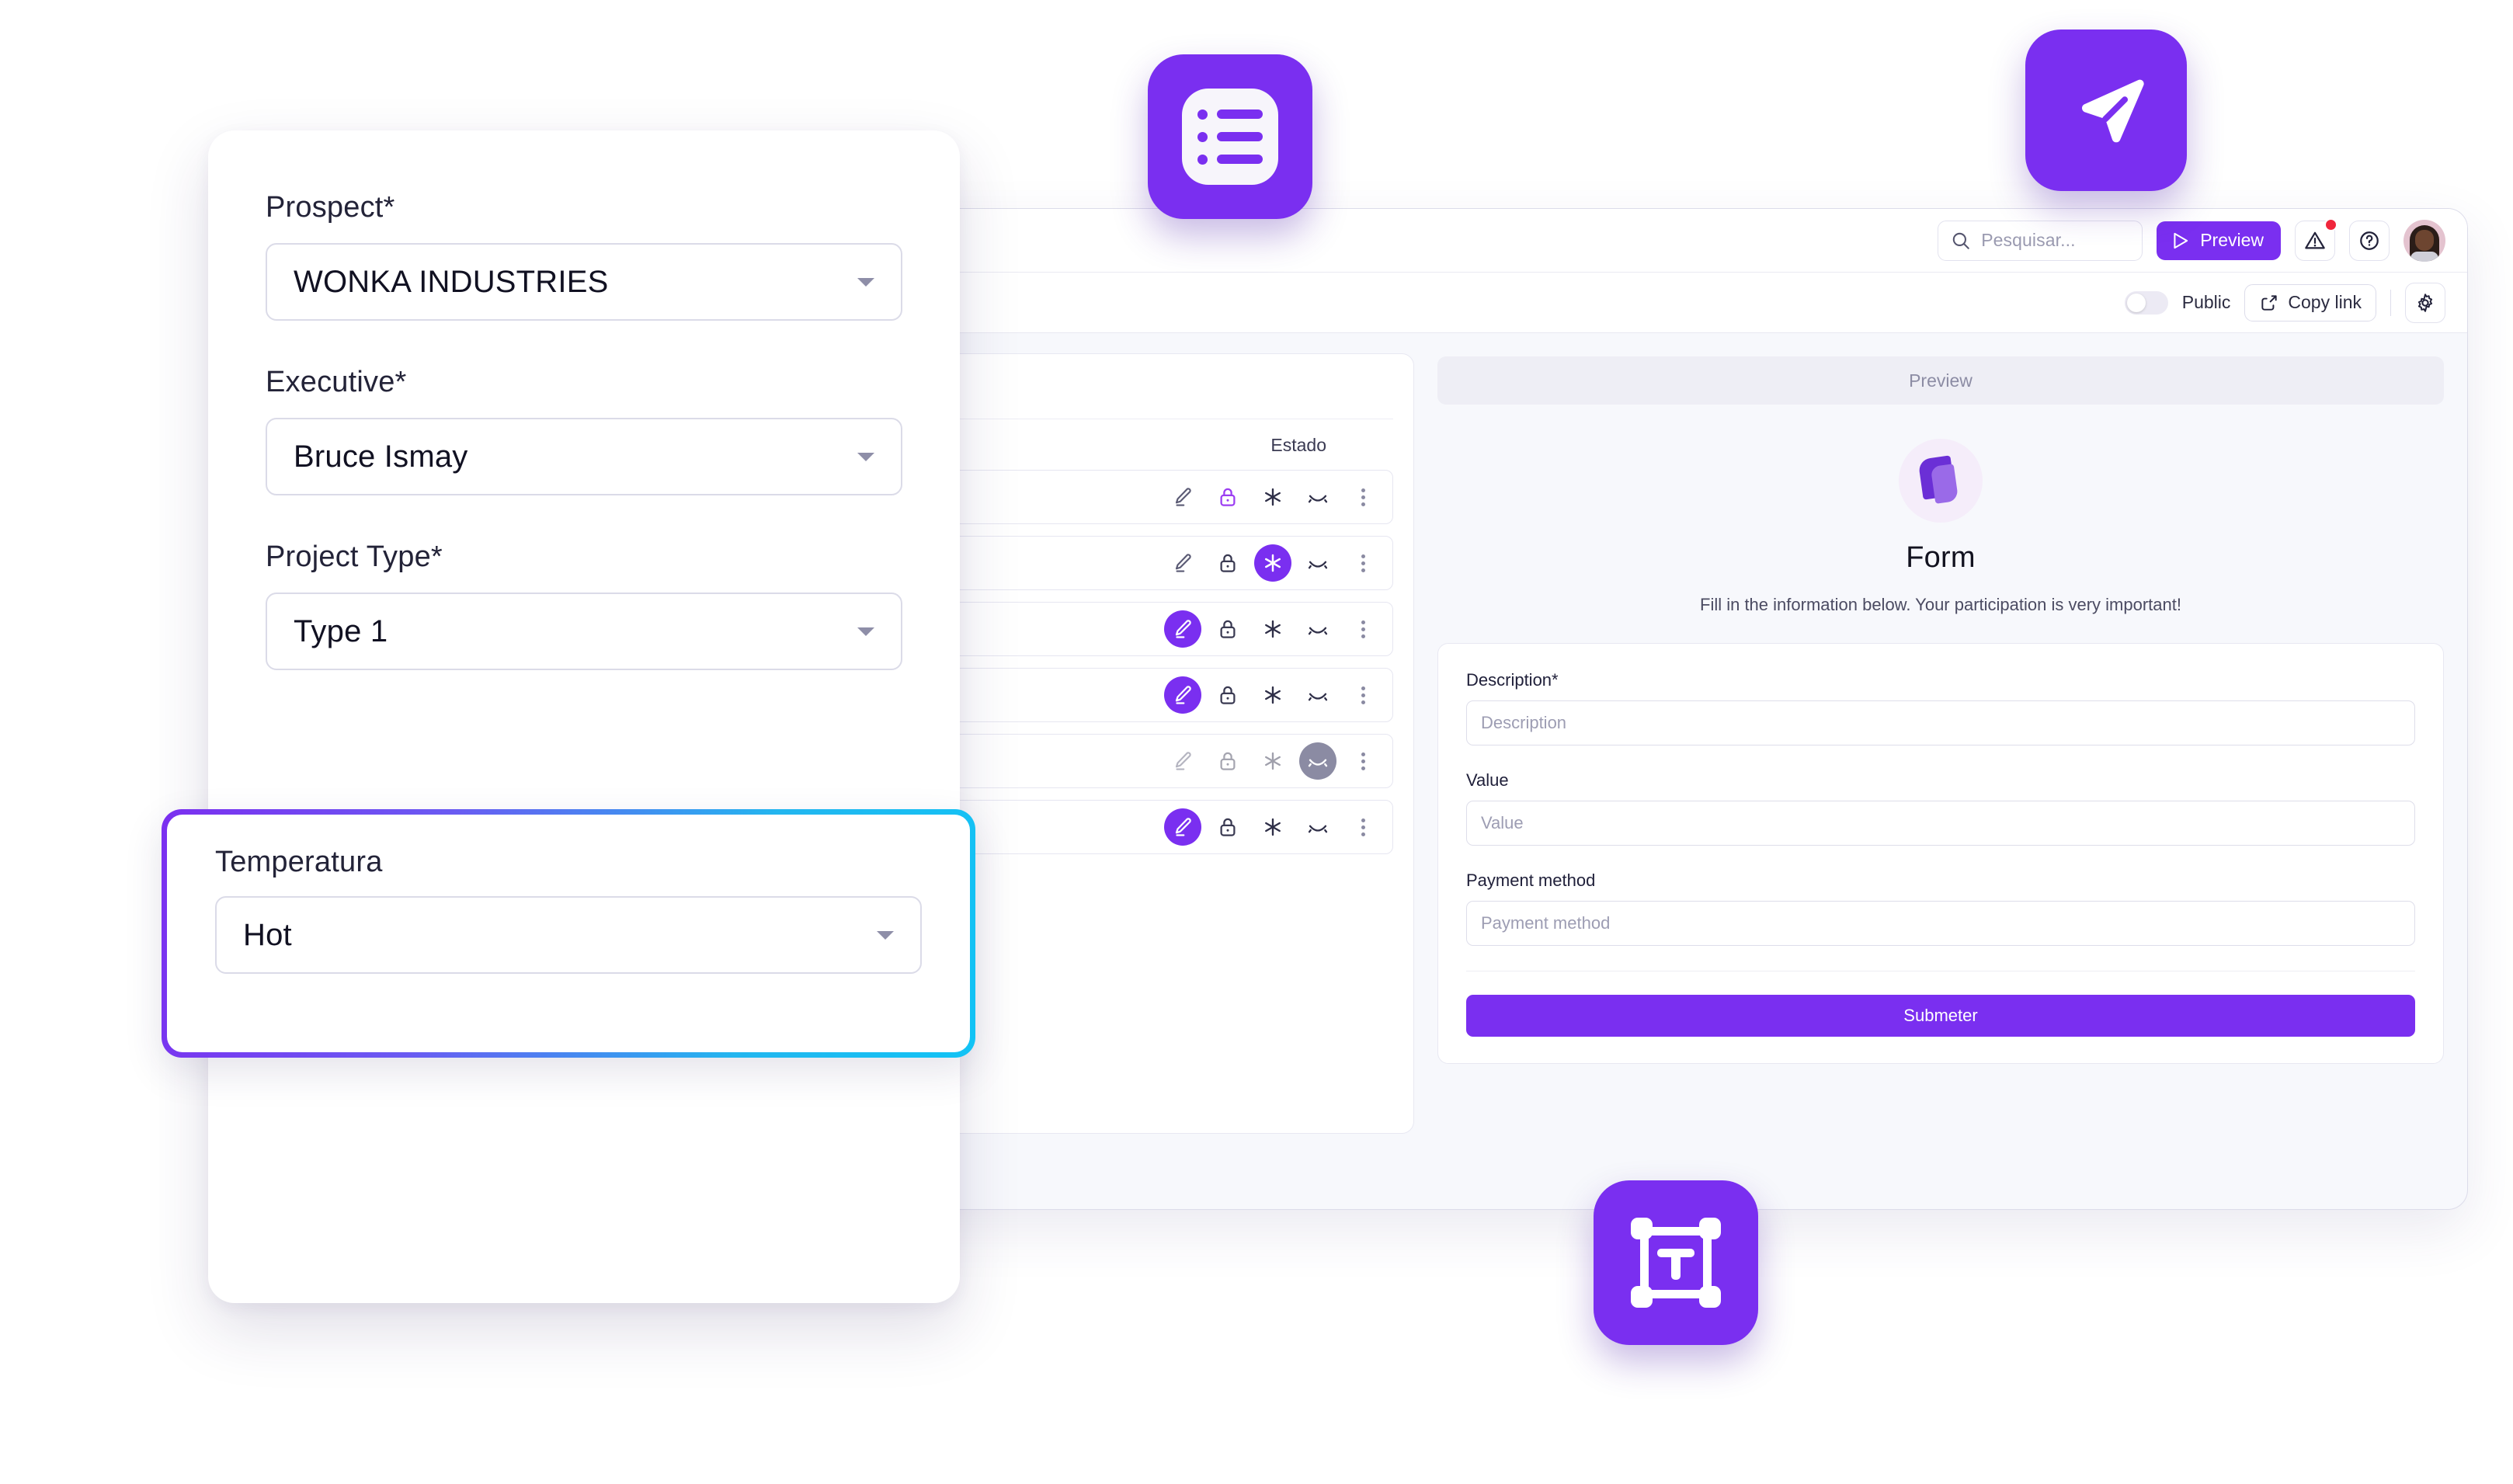  I want to click on notification-badge, so click(2330, 224).